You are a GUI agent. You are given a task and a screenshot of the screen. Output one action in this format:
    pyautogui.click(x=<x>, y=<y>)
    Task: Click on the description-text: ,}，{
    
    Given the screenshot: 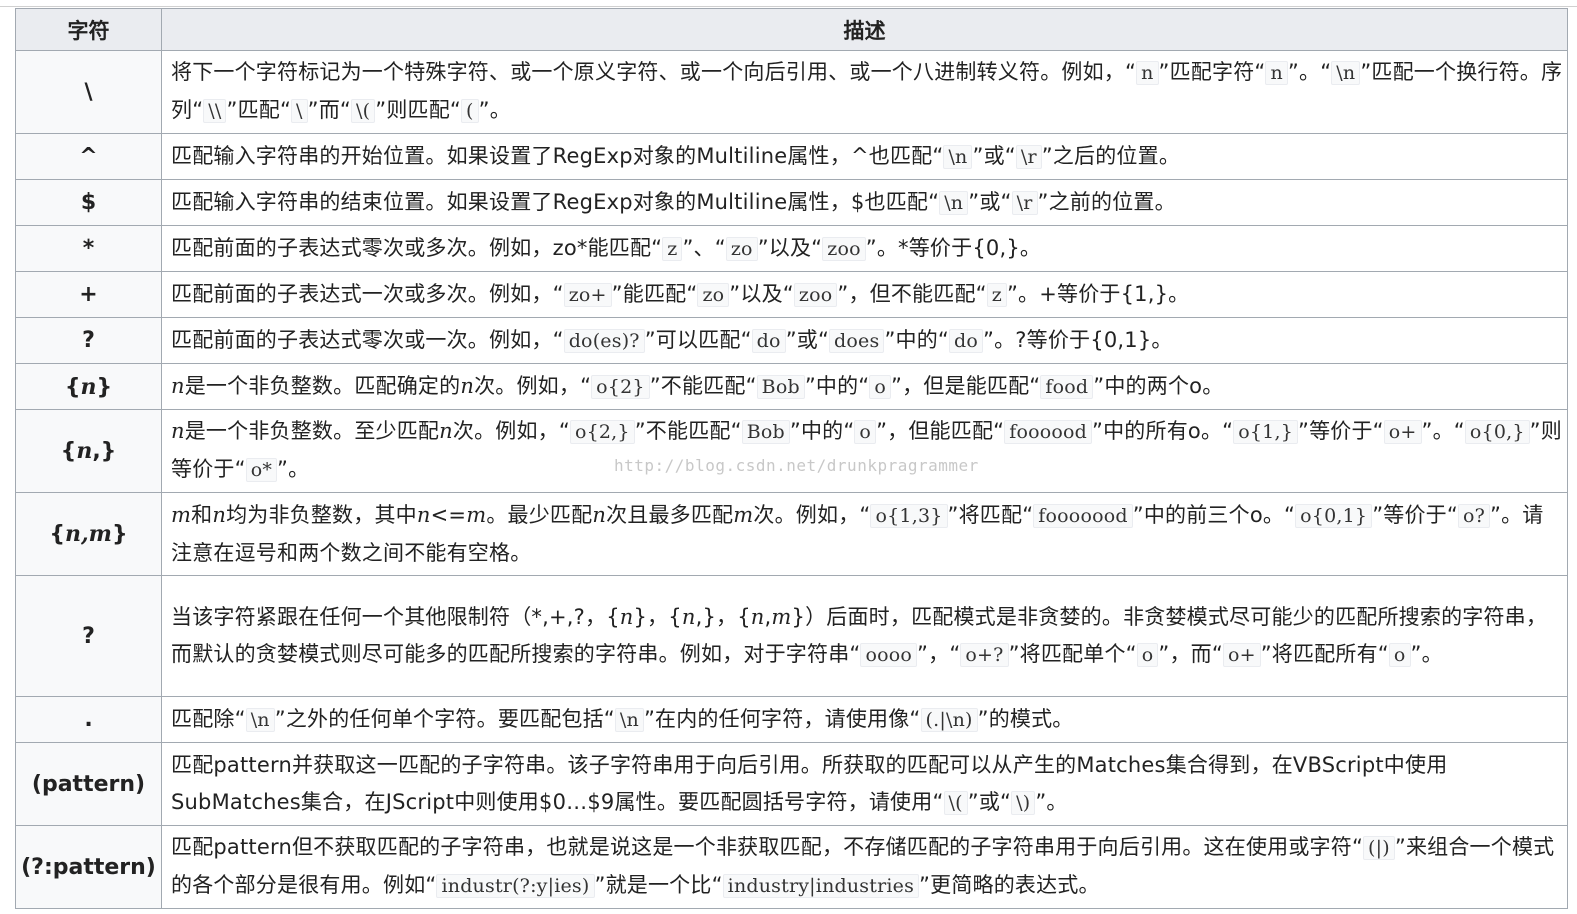 What is the action you would take?
    pyautogui.click(x=723, y=616)
    